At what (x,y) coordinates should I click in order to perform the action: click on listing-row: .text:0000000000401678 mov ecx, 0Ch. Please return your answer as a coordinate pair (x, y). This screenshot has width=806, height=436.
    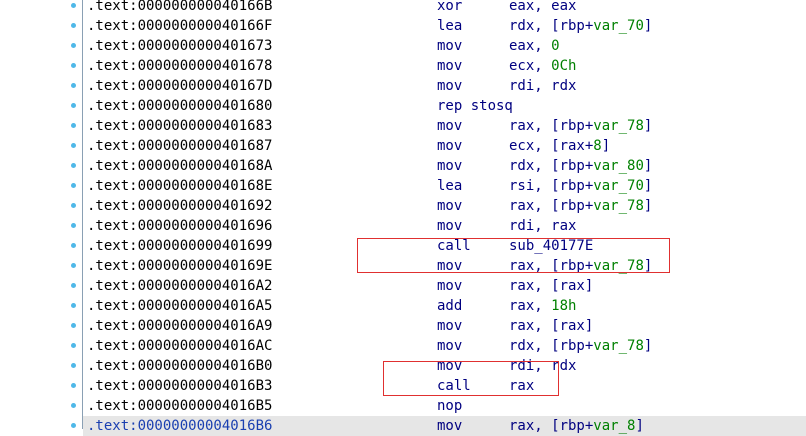
    Looking at the image, I should click on (403, 66).